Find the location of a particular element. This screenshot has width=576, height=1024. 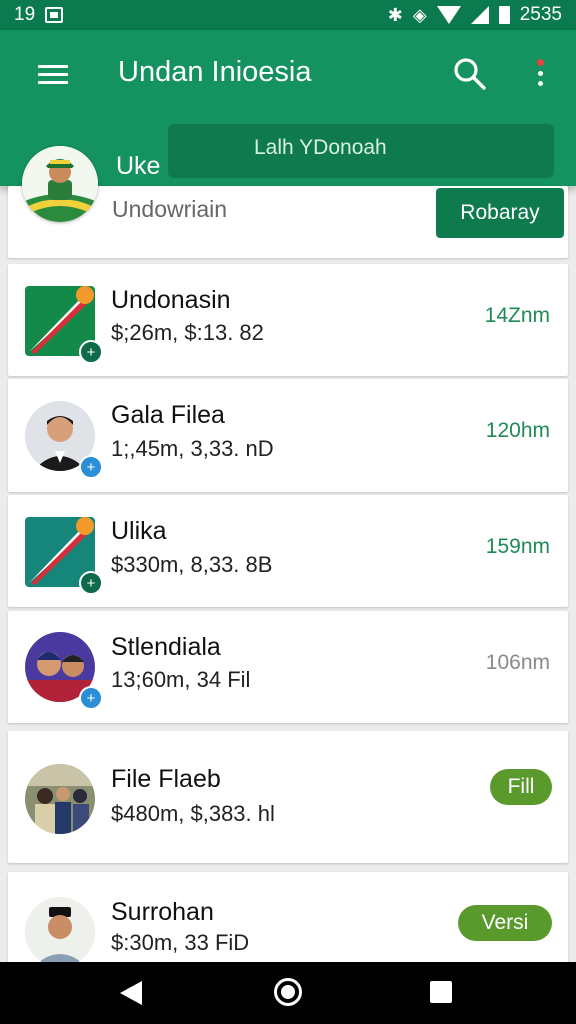

item-subtitle: 13;60m, 34 Fil is located at coordinates (181, 679).